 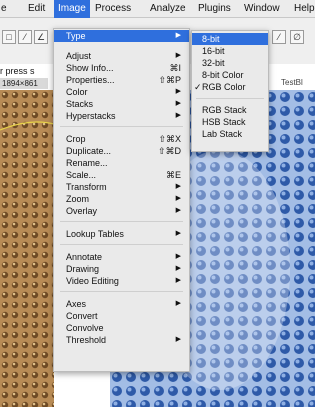 What do you see at coordinates (169, 151) in the screenshot?
I see `shortcut-label: ⇧⌘D` at bounding box center [169, 151].